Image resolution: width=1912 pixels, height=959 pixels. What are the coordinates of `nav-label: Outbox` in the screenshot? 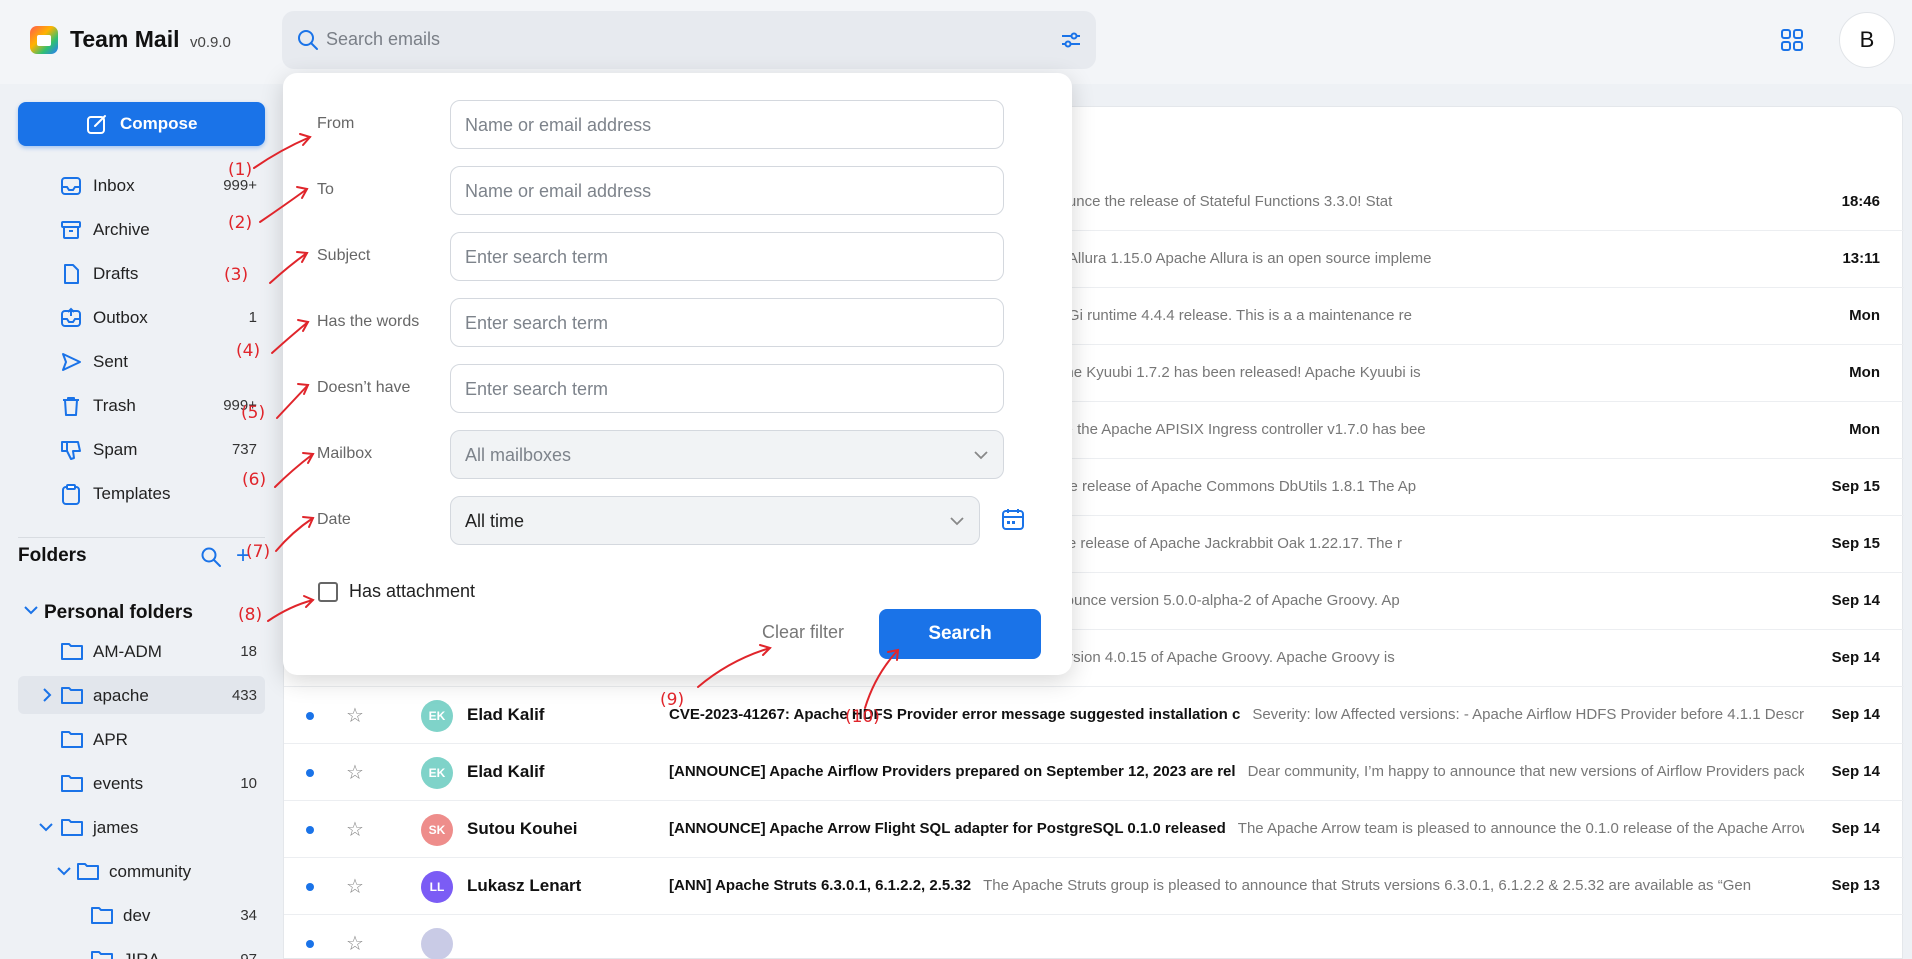 It's located at (120, 317).